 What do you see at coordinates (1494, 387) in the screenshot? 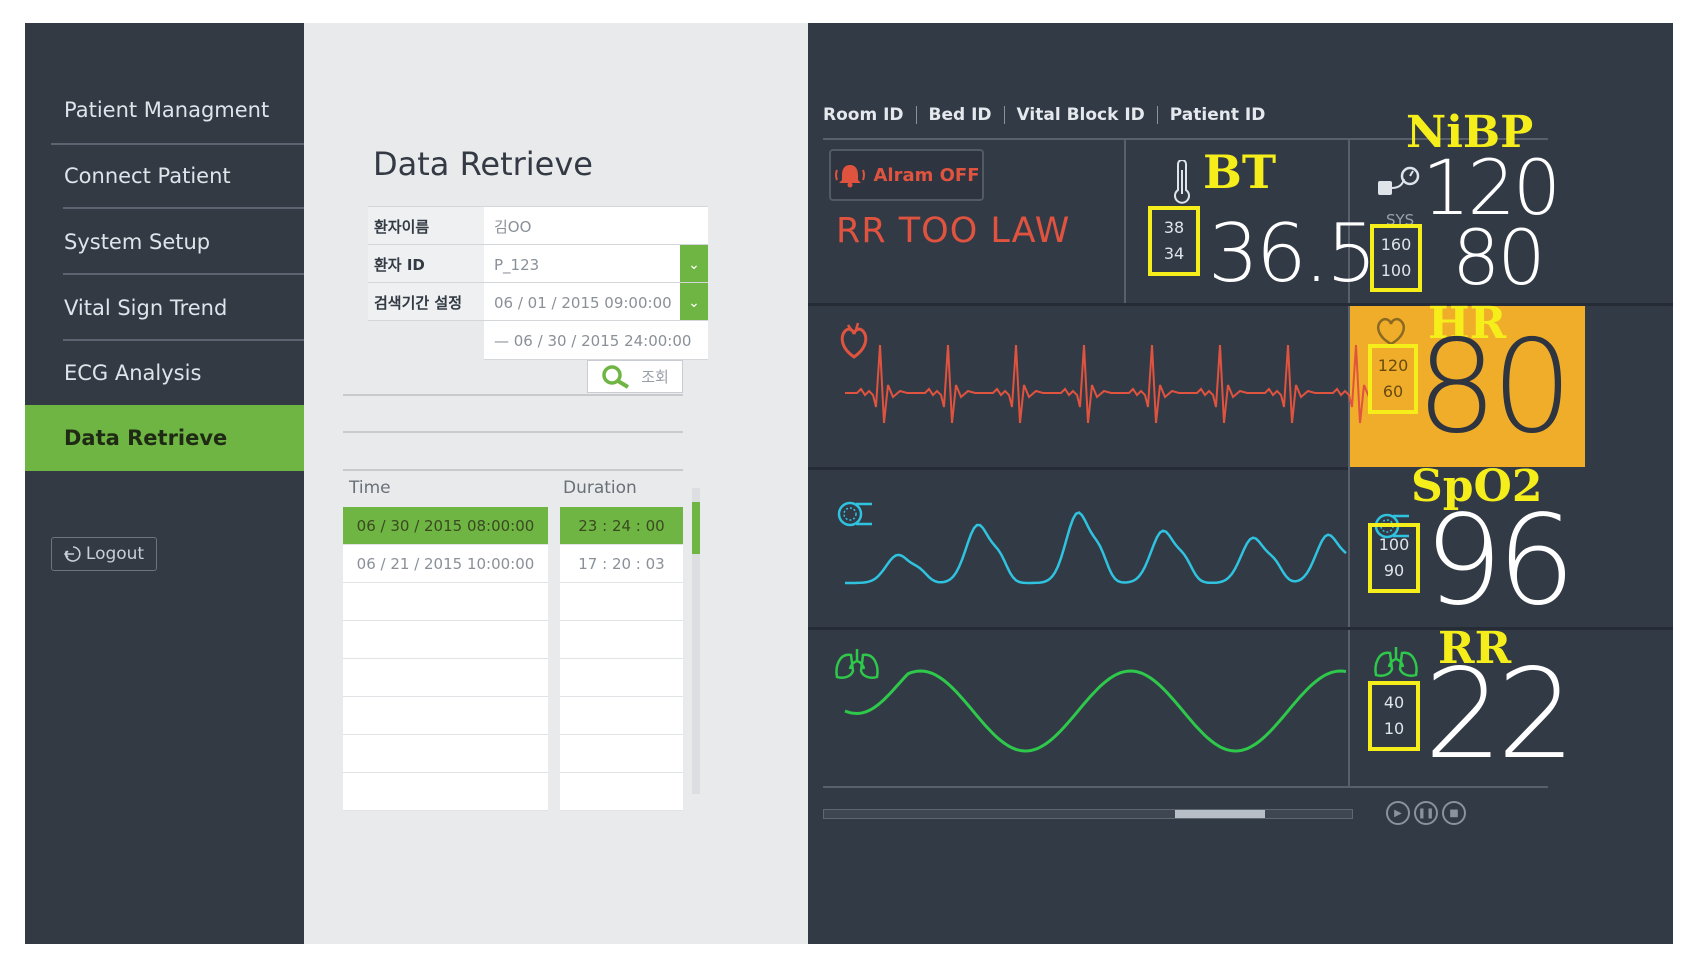
I see `hr-value: 80` at bounding box center [1494, 387].